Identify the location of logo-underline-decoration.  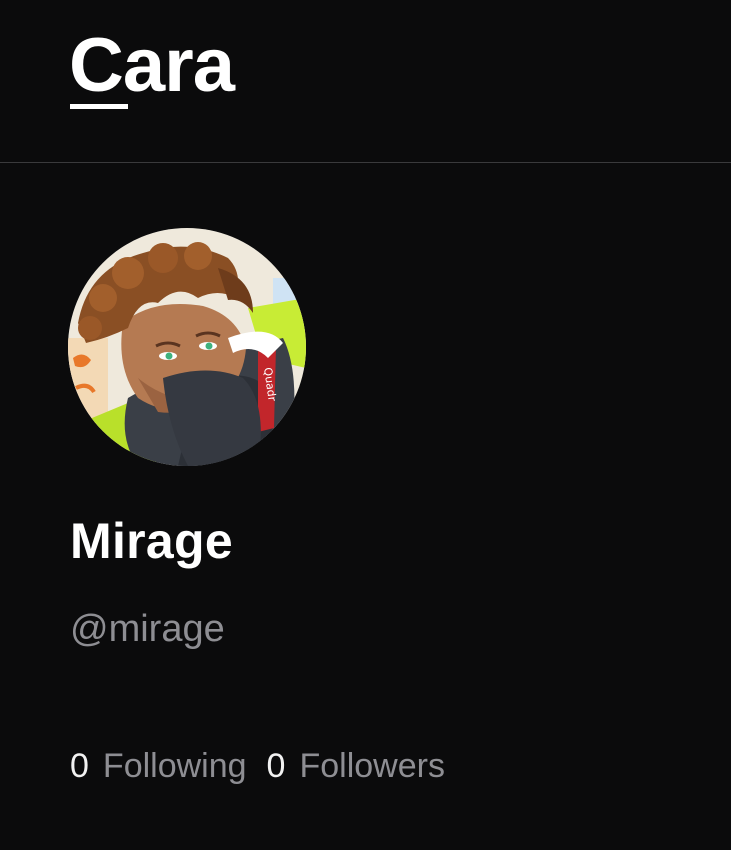
(99, 106).